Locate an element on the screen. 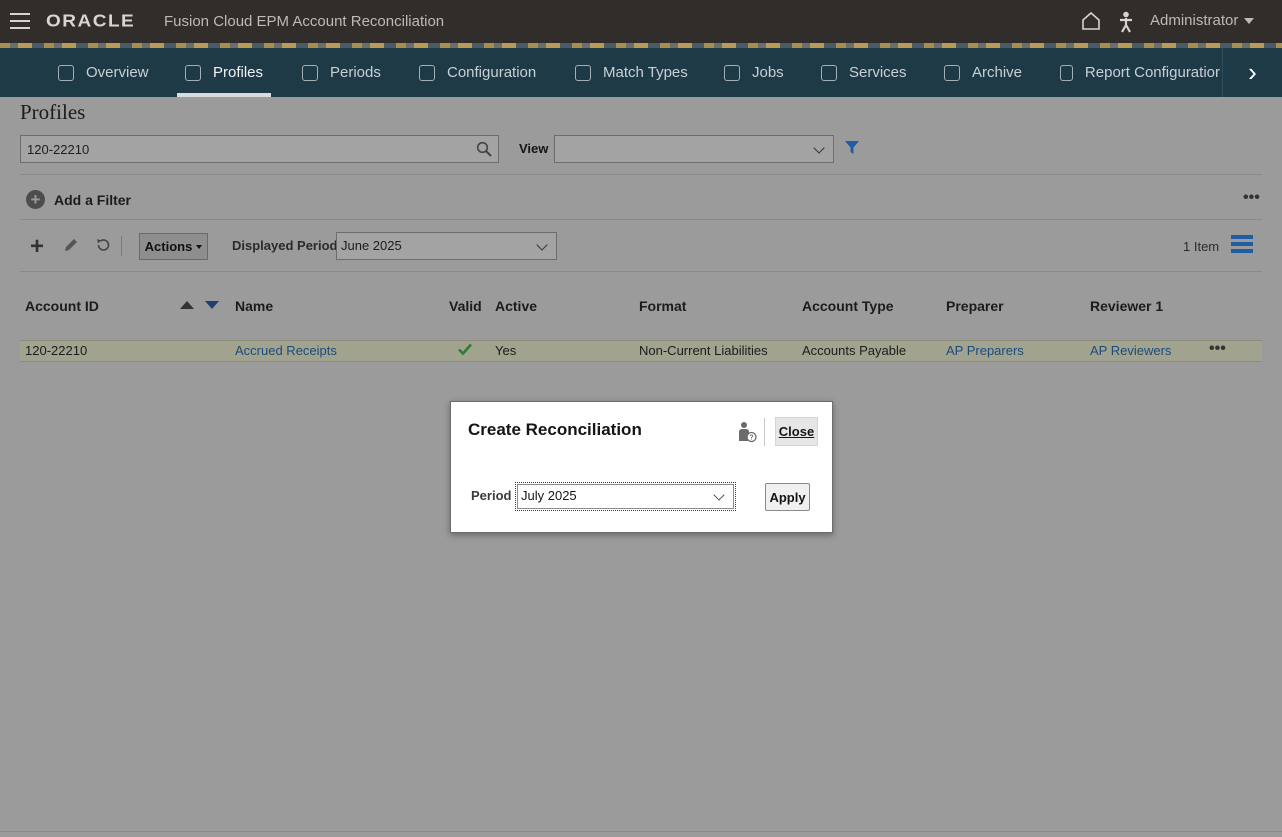 The height and width of the screenshot is (837, 1282). item-count: 1 Item is located at coordinates (1201, 246).